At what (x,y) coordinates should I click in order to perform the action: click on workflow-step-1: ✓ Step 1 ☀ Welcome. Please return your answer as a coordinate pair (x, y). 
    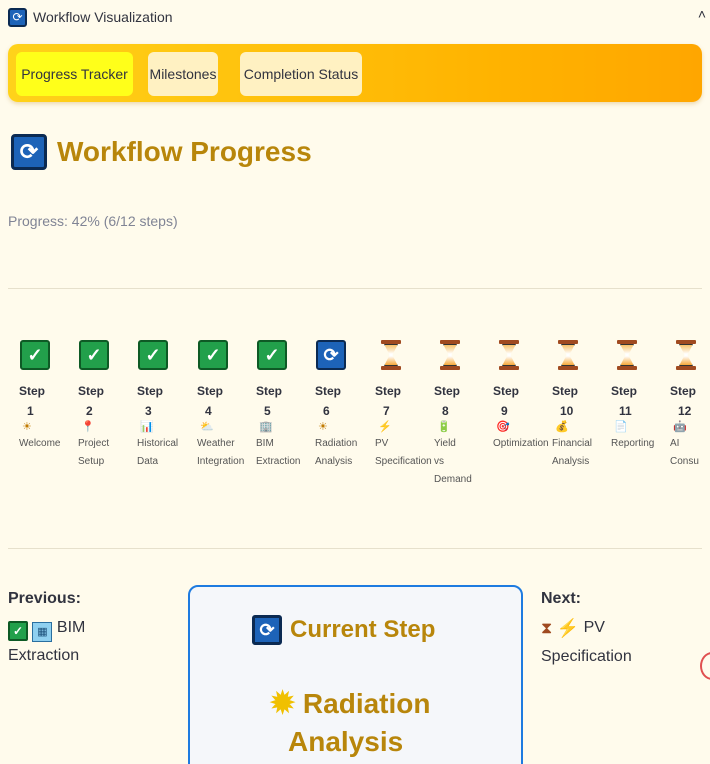
    Looking at the image, I should click on (38, 396).